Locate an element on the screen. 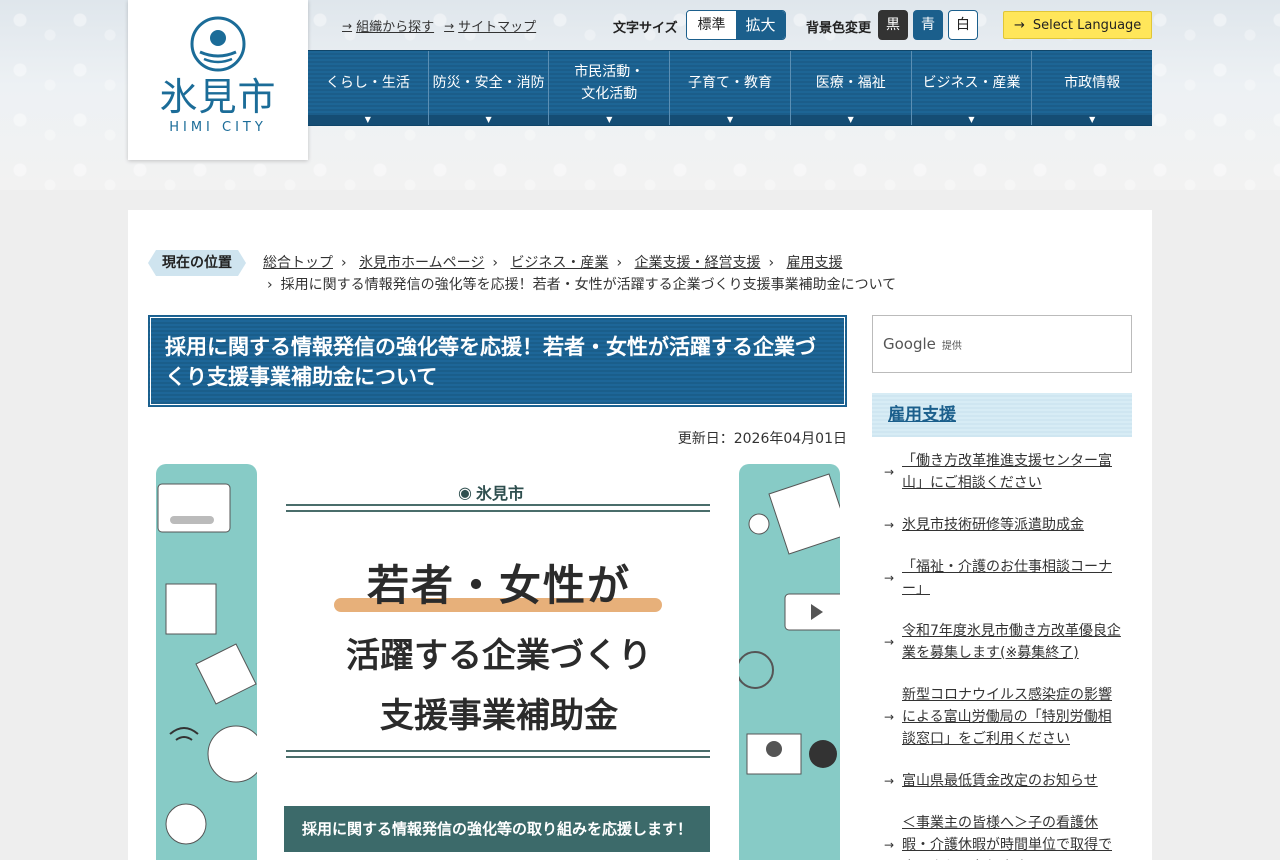  sidebar-heading: 雇用支援 is located at coordinates (1002, 415).